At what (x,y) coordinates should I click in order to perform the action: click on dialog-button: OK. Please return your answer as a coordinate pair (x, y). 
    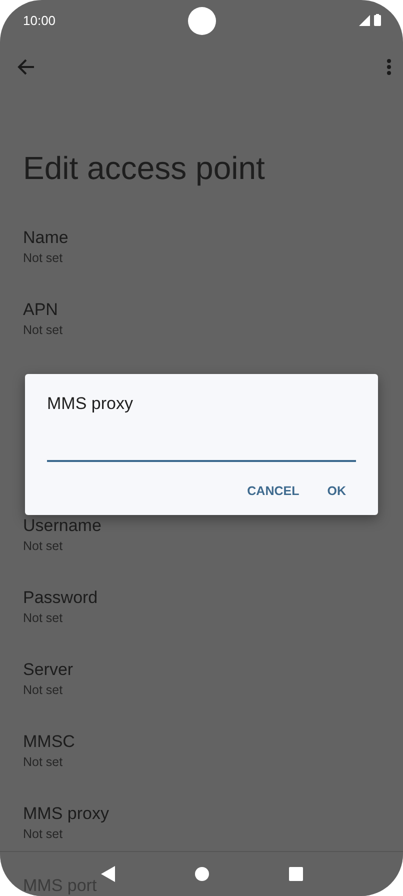
    Looking at the image, I should click on (336, 491).